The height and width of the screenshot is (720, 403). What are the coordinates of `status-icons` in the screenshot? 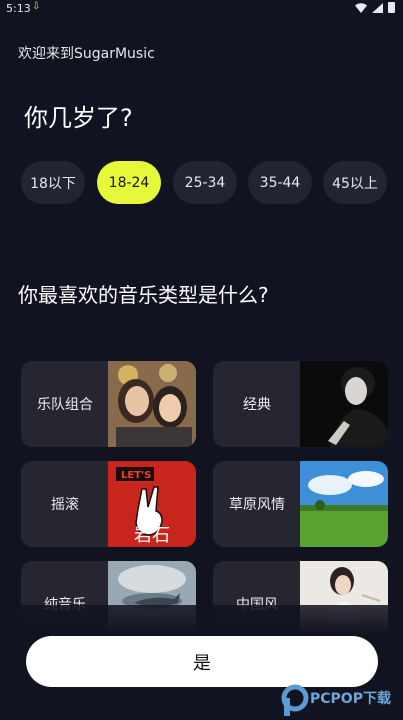 It's located at (375, 7).